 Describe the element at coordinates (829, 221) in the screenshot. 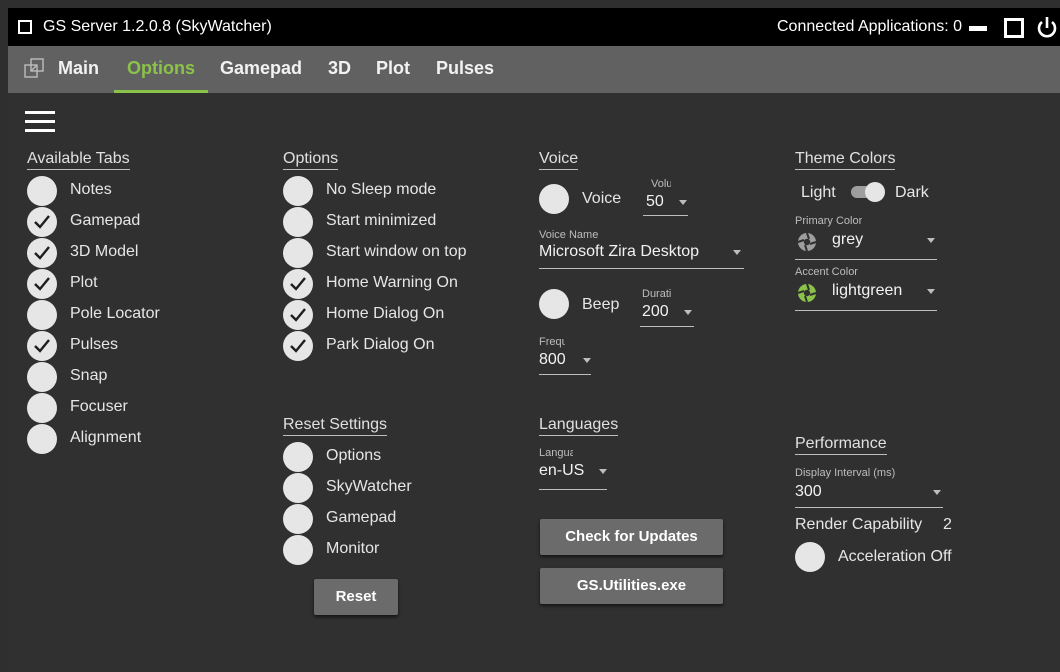

I see `primary-color-caption: Primary Color` at that location.